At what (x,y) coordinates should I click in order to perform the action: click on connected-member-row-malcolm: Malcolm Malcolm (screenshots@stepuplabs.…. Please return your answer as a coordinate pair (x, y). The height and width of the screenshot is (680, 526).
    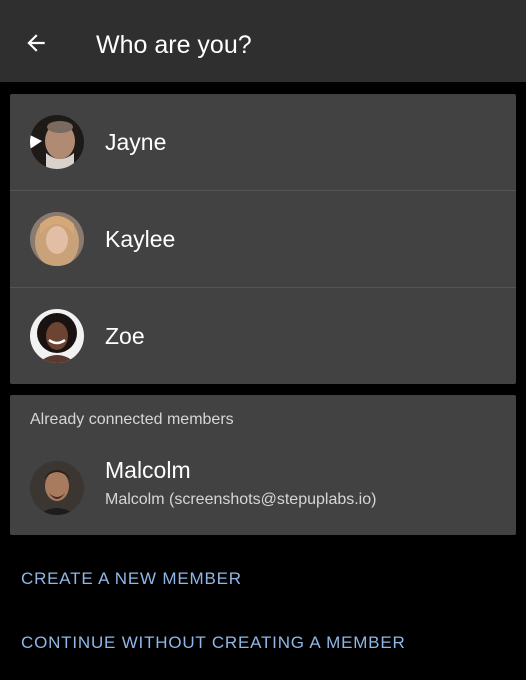
    Looking at the image, I should click on (263, 488).